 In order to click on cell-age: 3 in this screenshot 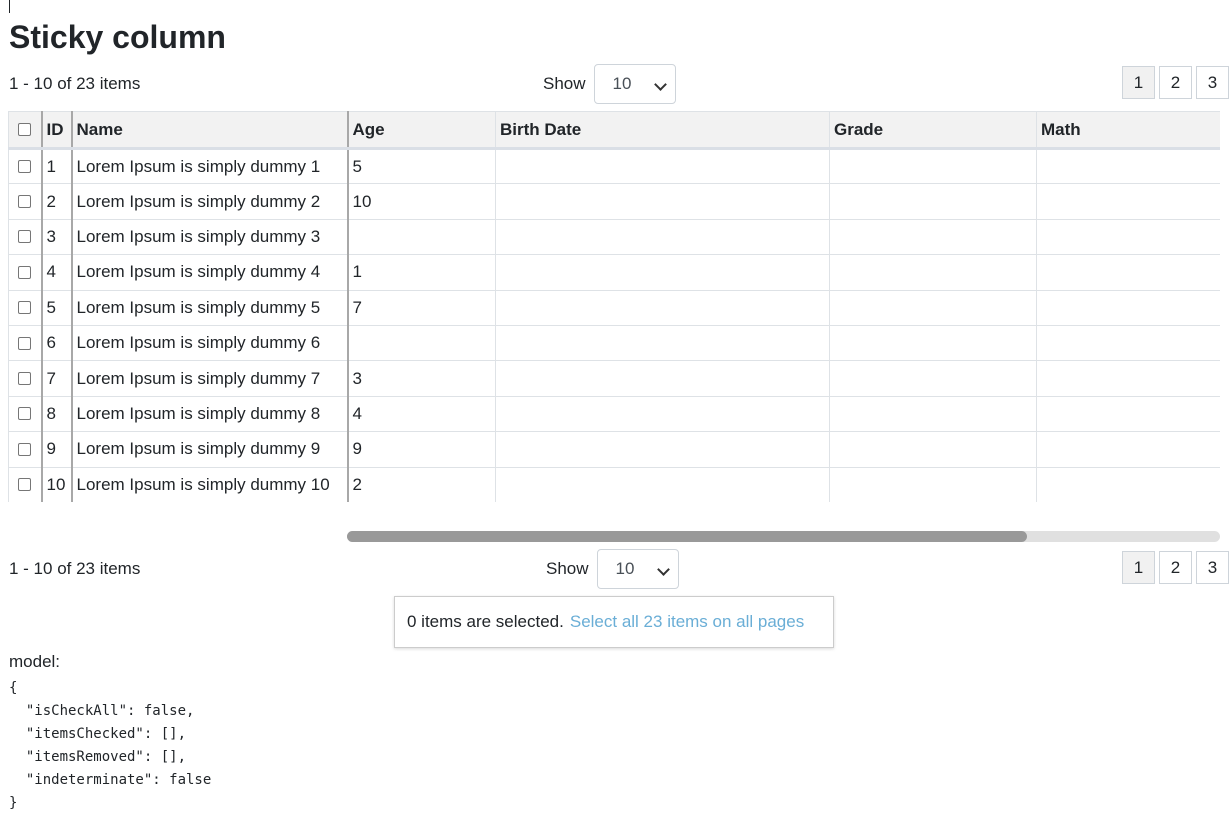, I will do `click(421, 378)`.